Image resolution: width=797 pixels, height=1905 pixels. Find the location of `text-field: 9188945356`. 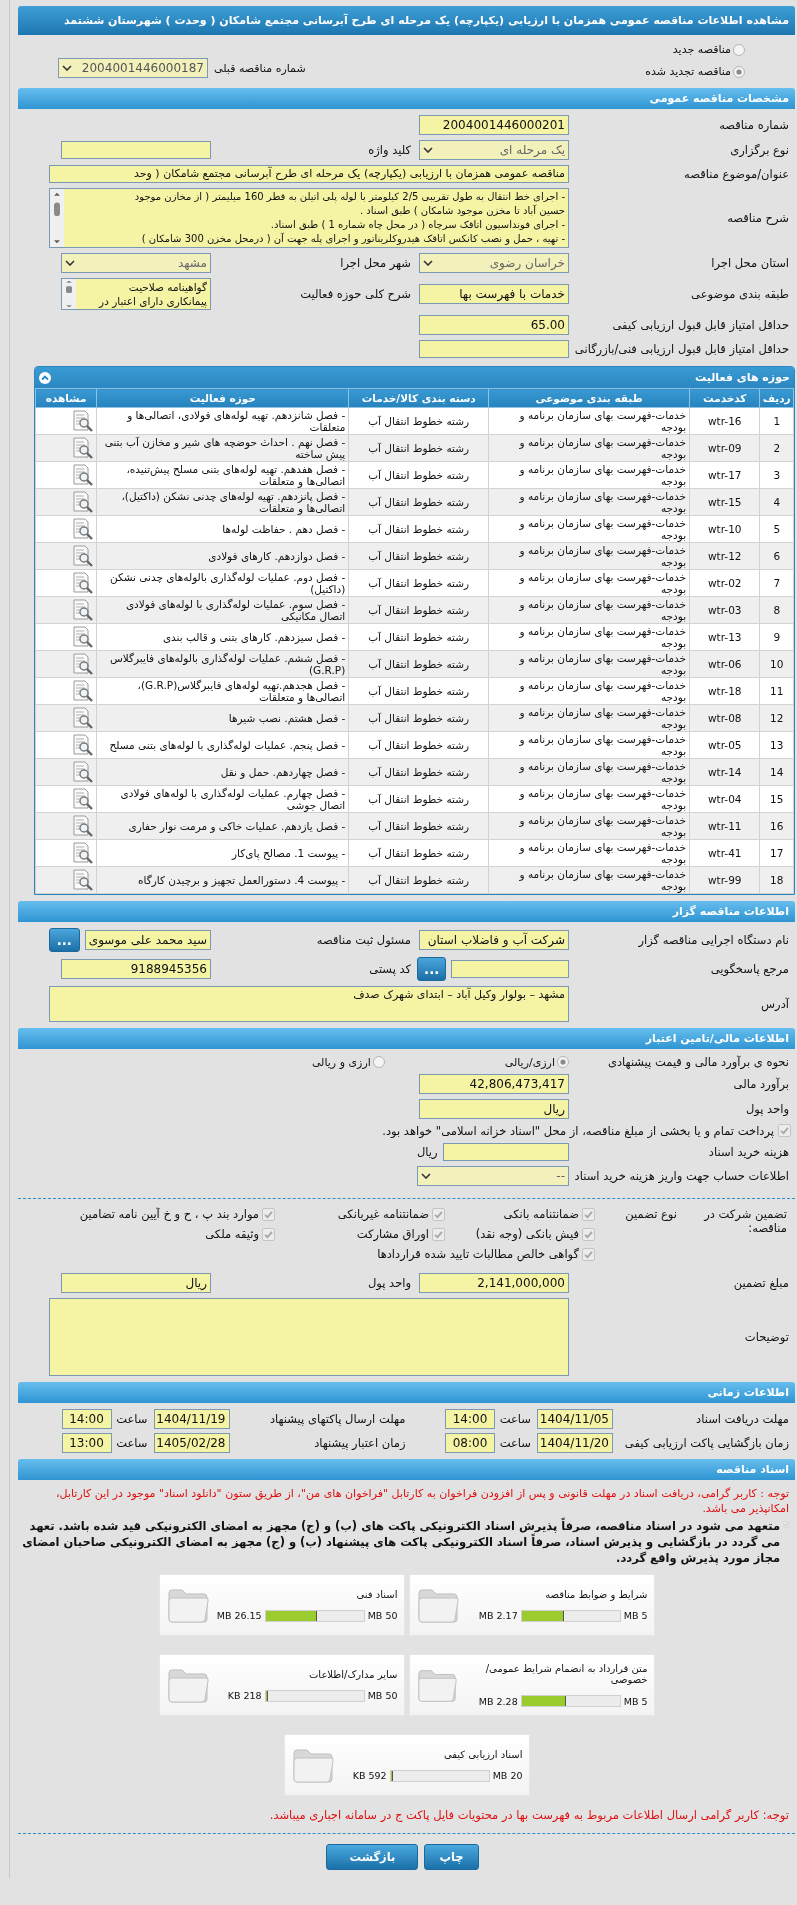

text-field: 9188945356 is located at coordinates (136, 969).